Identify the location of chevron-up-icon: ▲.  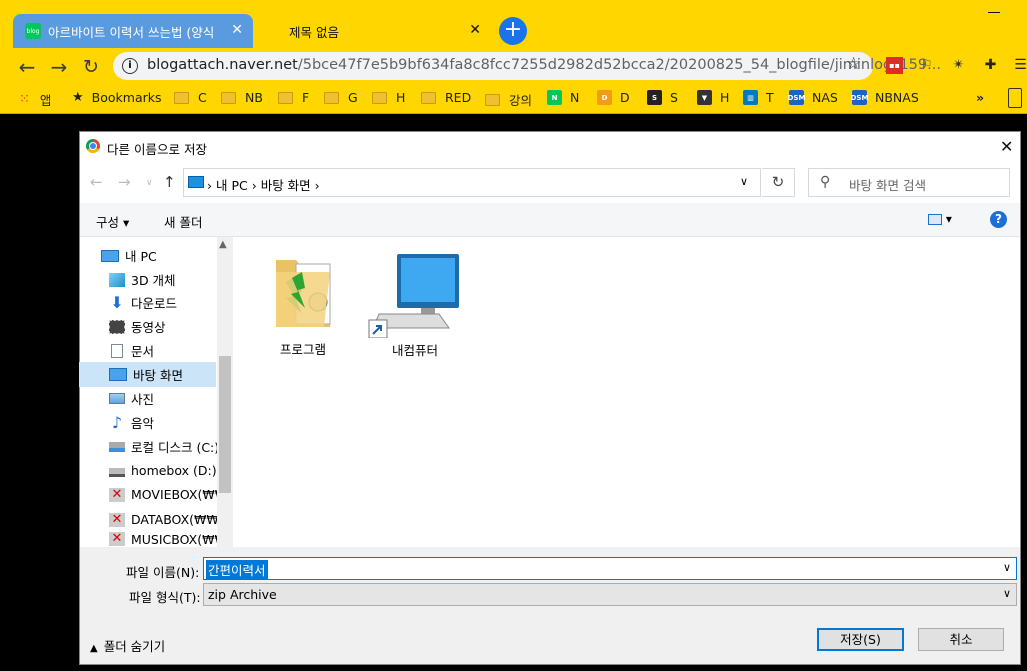
(94, 648).